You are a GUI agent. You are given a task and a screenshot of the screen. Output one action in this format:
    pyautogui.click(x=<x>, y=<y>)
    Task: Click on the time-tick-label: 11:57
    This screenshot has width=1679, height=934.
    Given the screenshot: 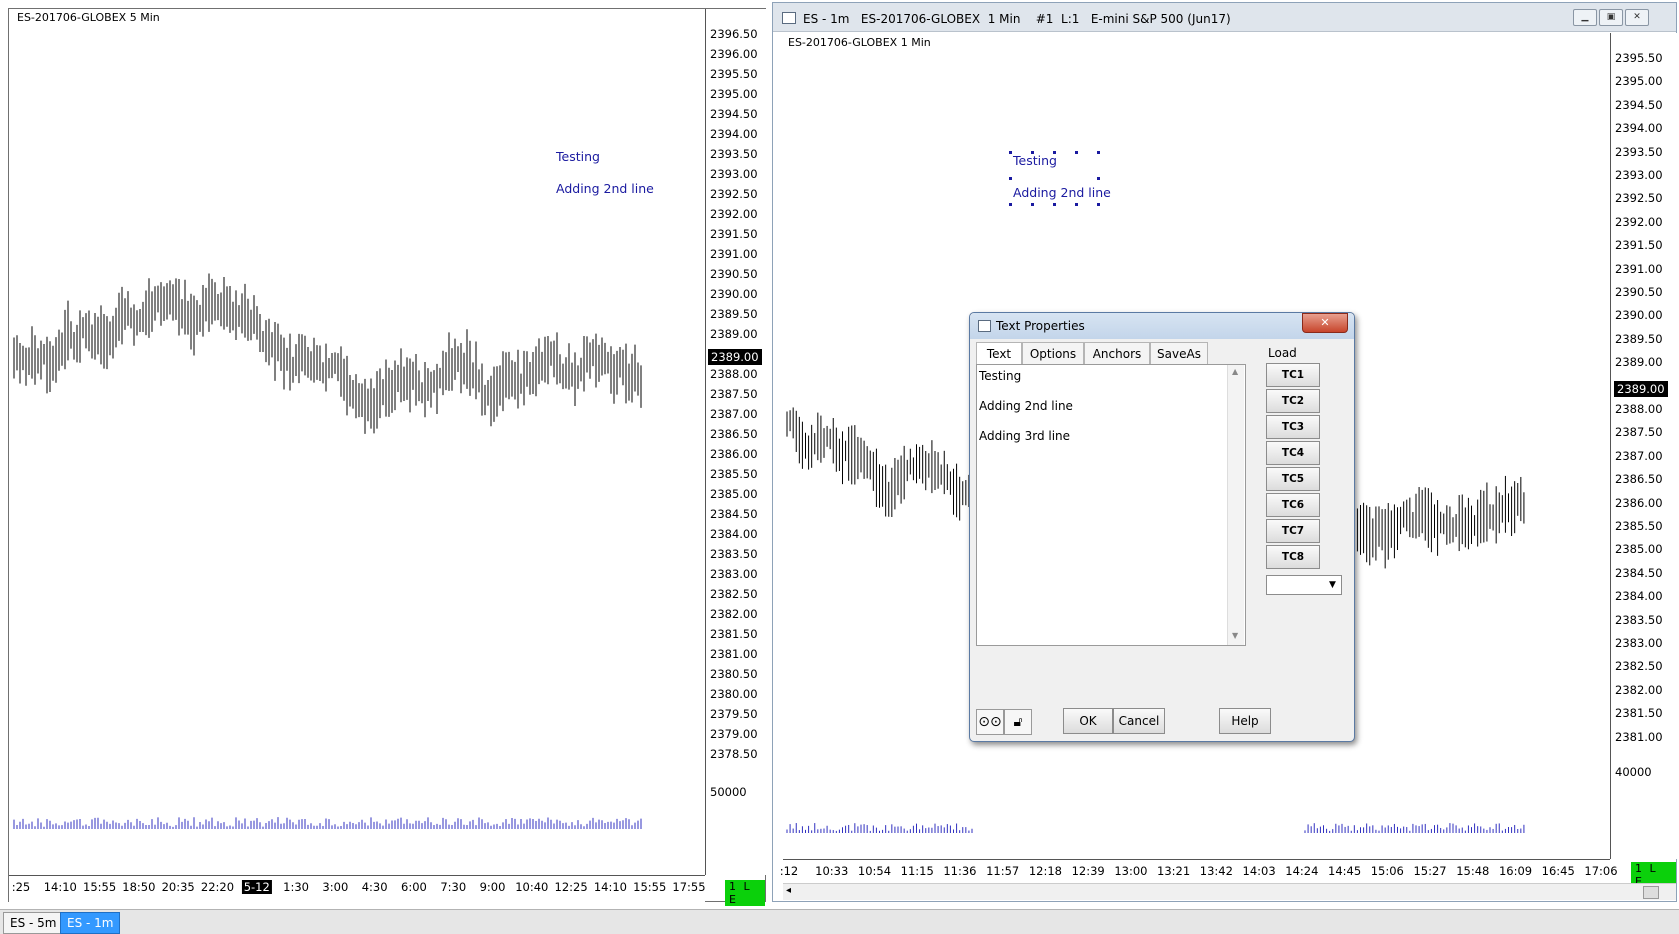 What is the action you would take?
    pyautogui.click(x=1003, y=871)
    